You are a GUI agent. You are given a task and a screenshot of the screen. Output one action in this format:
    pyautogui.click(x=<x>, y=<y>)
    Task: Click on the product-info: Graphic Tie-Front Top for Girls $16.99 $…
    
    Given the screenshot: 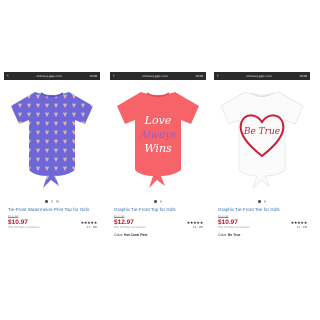 What is the action you would take?
    pyautogui.click(x=158, y=220)
    